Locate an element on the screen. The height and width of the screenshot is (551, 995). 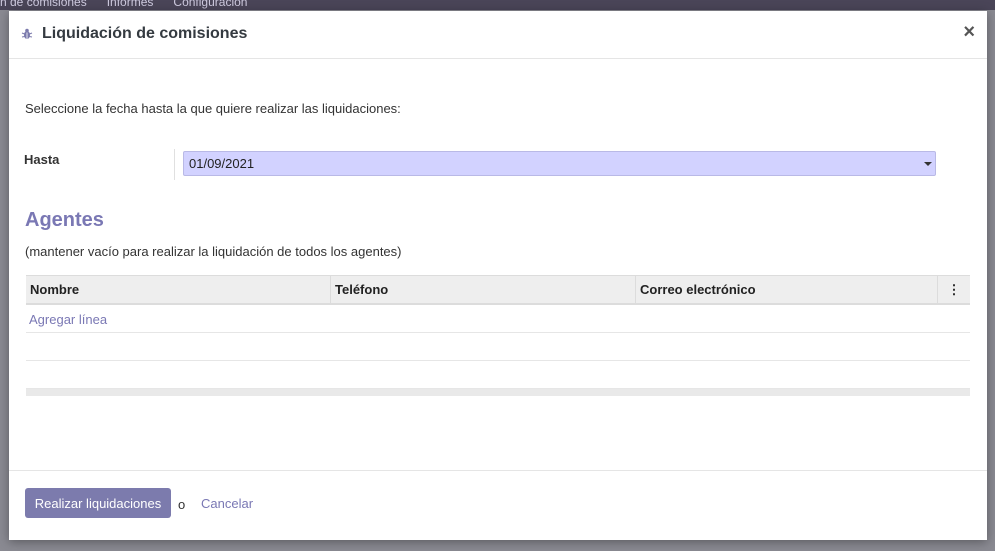
backdrop-menu-item: Informes is located at coordinates (130, 4).